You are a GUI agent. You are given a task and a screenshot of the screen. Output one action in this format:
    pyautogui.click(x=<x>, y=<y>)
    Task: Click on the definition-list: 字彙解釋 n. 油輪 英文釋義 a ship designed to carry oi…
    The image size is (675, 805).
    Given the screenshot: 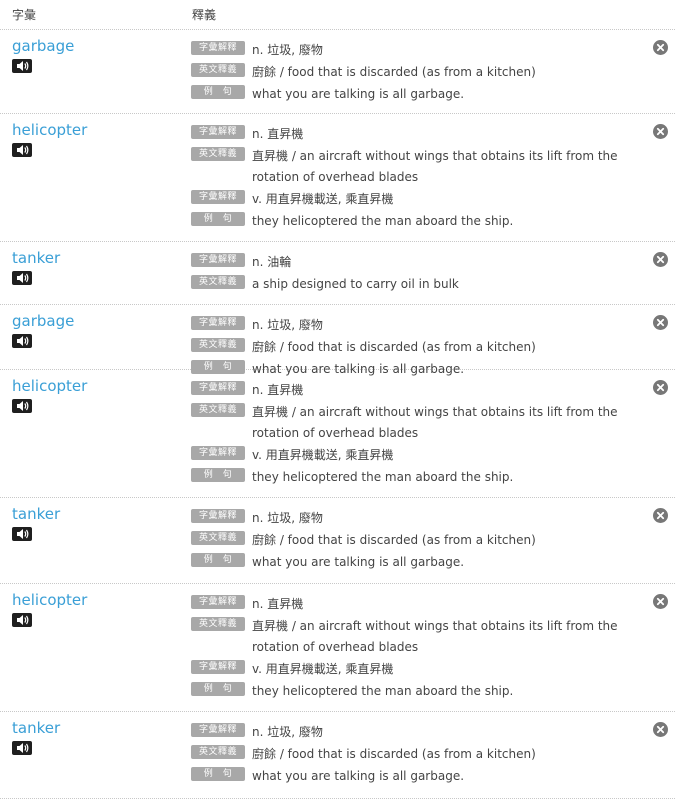 What is the action you would take?
    pyautogui.click(x=416, y=274)
    